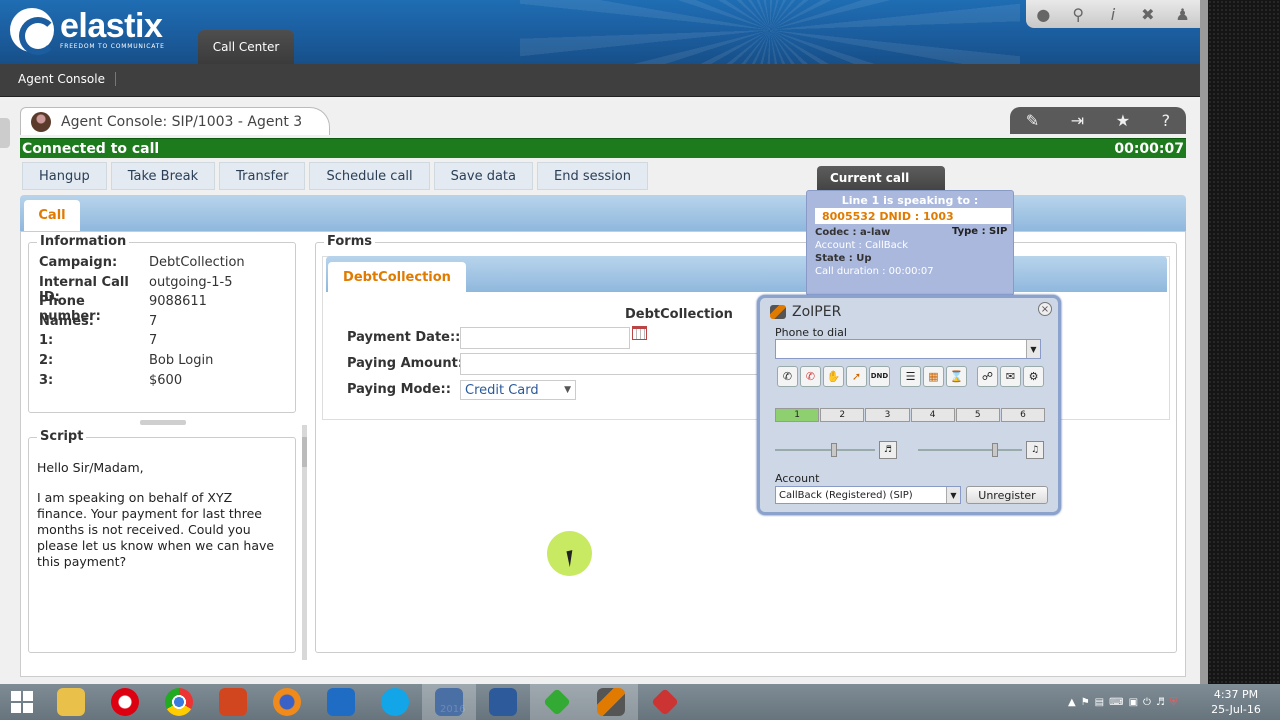 The width and height of the screenshot is (1280, 720). What do you see at coordinates (981, 450) in the screenshot?
I see `speaker-slider: ♫` at bounding box center [981, 450].